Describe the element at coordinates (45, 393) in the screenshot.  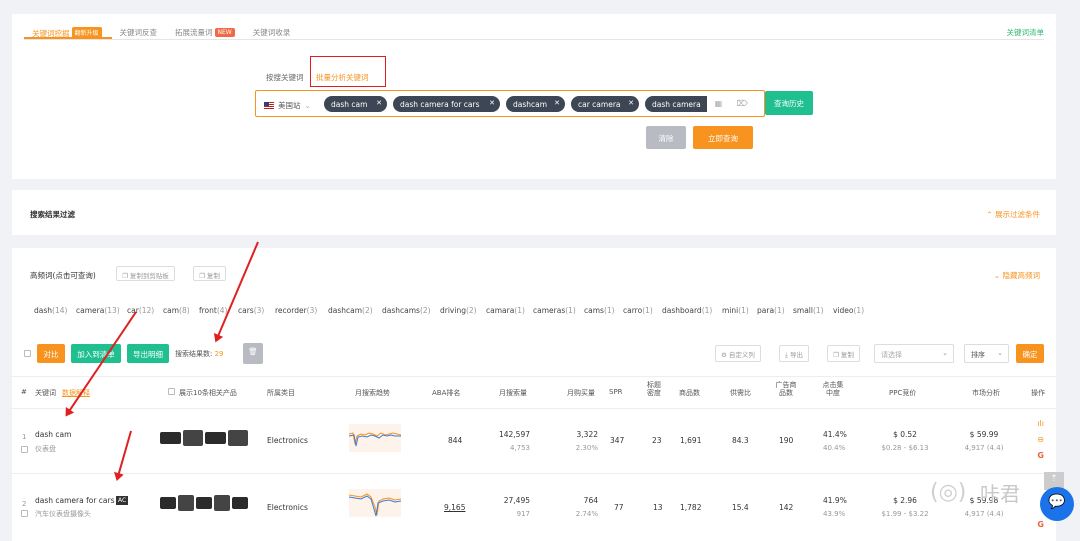
I see `col-keyword: 关键词` at that location.